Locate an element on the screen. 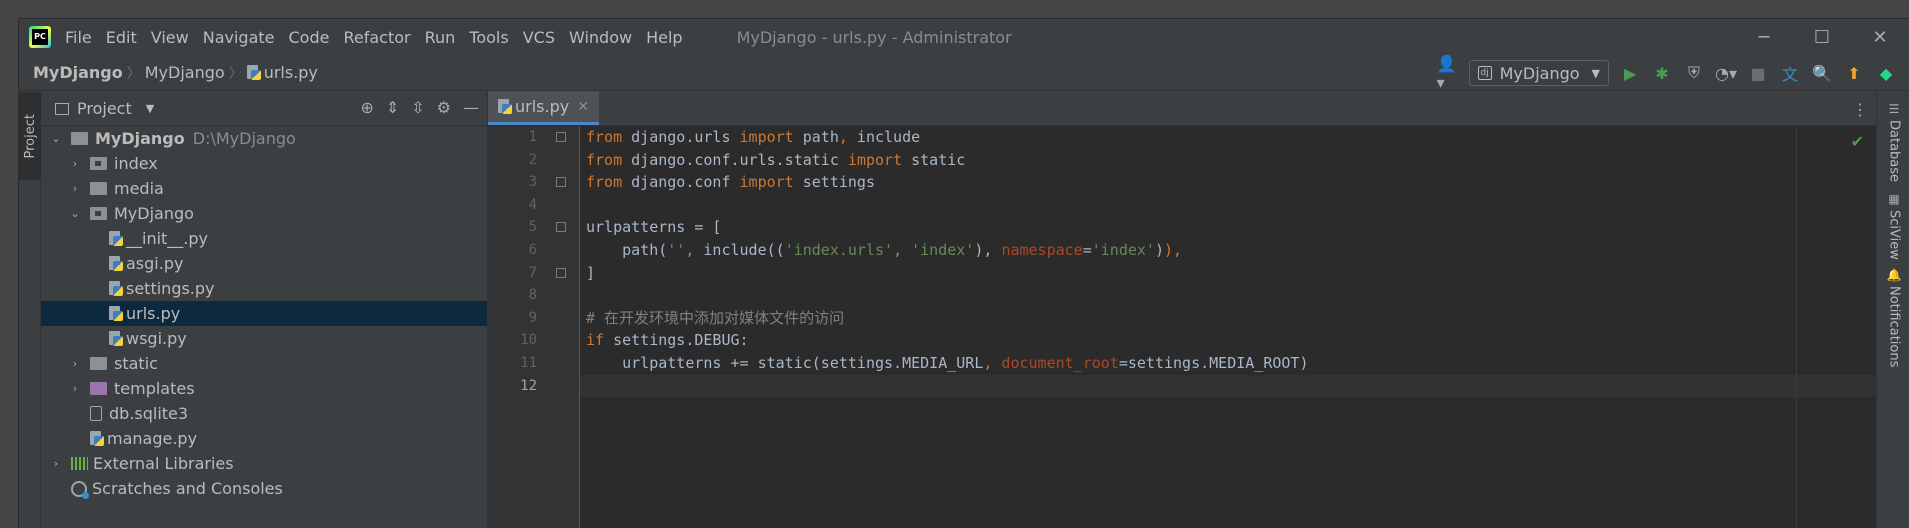 Image resolution: width=1909 pixels, height=528 pixels. gear-icon: ⚙ is located at coordinates (444, 107).